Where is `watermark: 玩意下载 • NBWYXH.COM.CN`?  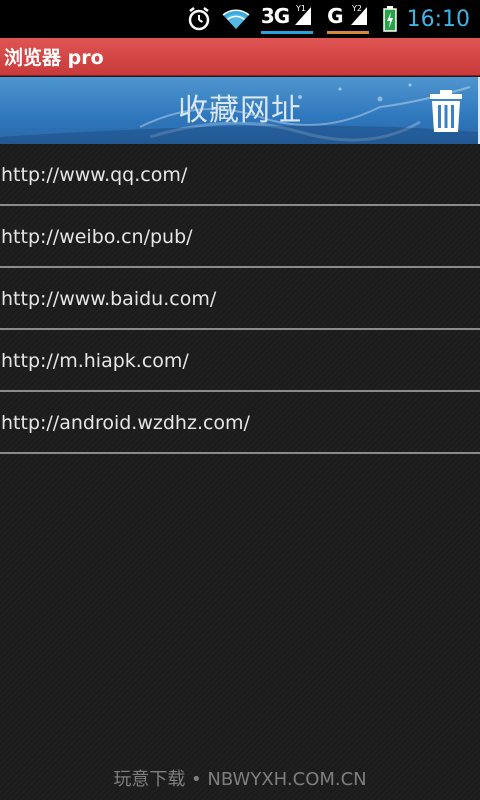 watermark: 玩意下载 • NBWYXH.COM.CN is located at coordinates (240, 779).